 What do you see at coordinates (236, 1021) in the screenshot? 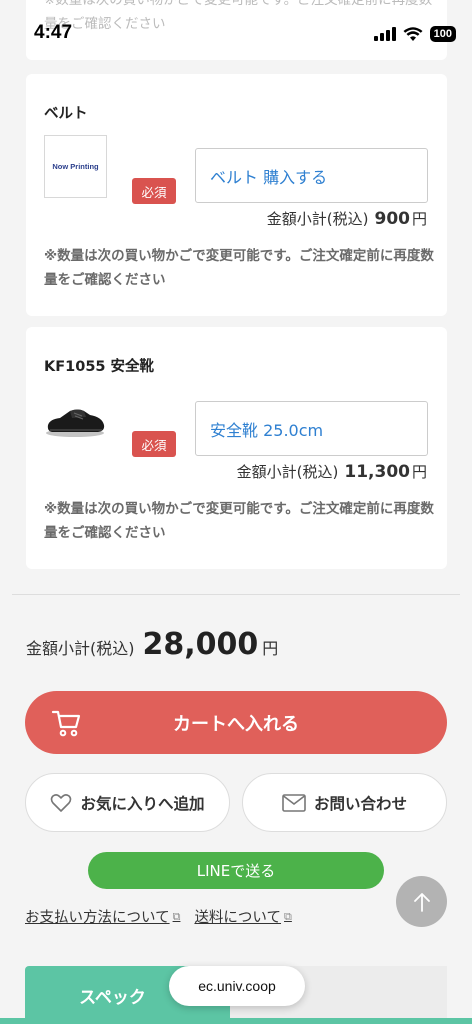
I see `tab-underline` at bounding box center [236, 1021].